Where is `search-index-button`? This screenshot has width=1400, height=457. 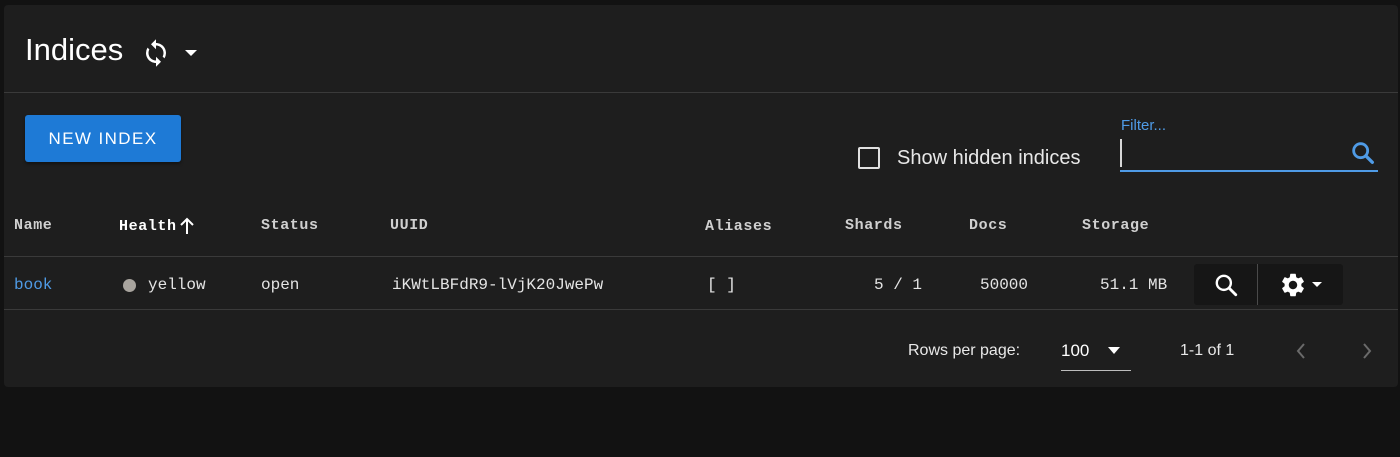 search-index-button is located at coordinates (1225, 284).